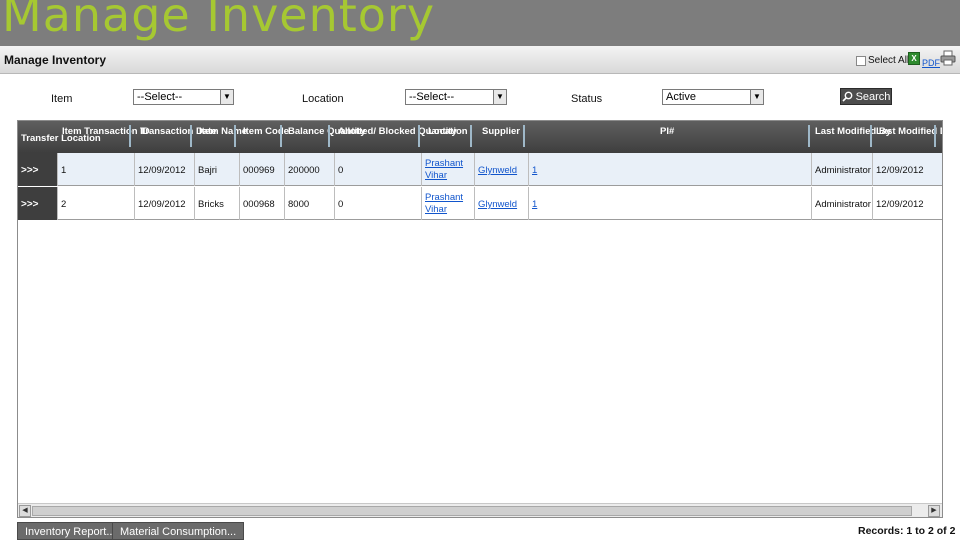 The image size is (960, 540). I want to click on select-all: Select All, so click(882, 60).